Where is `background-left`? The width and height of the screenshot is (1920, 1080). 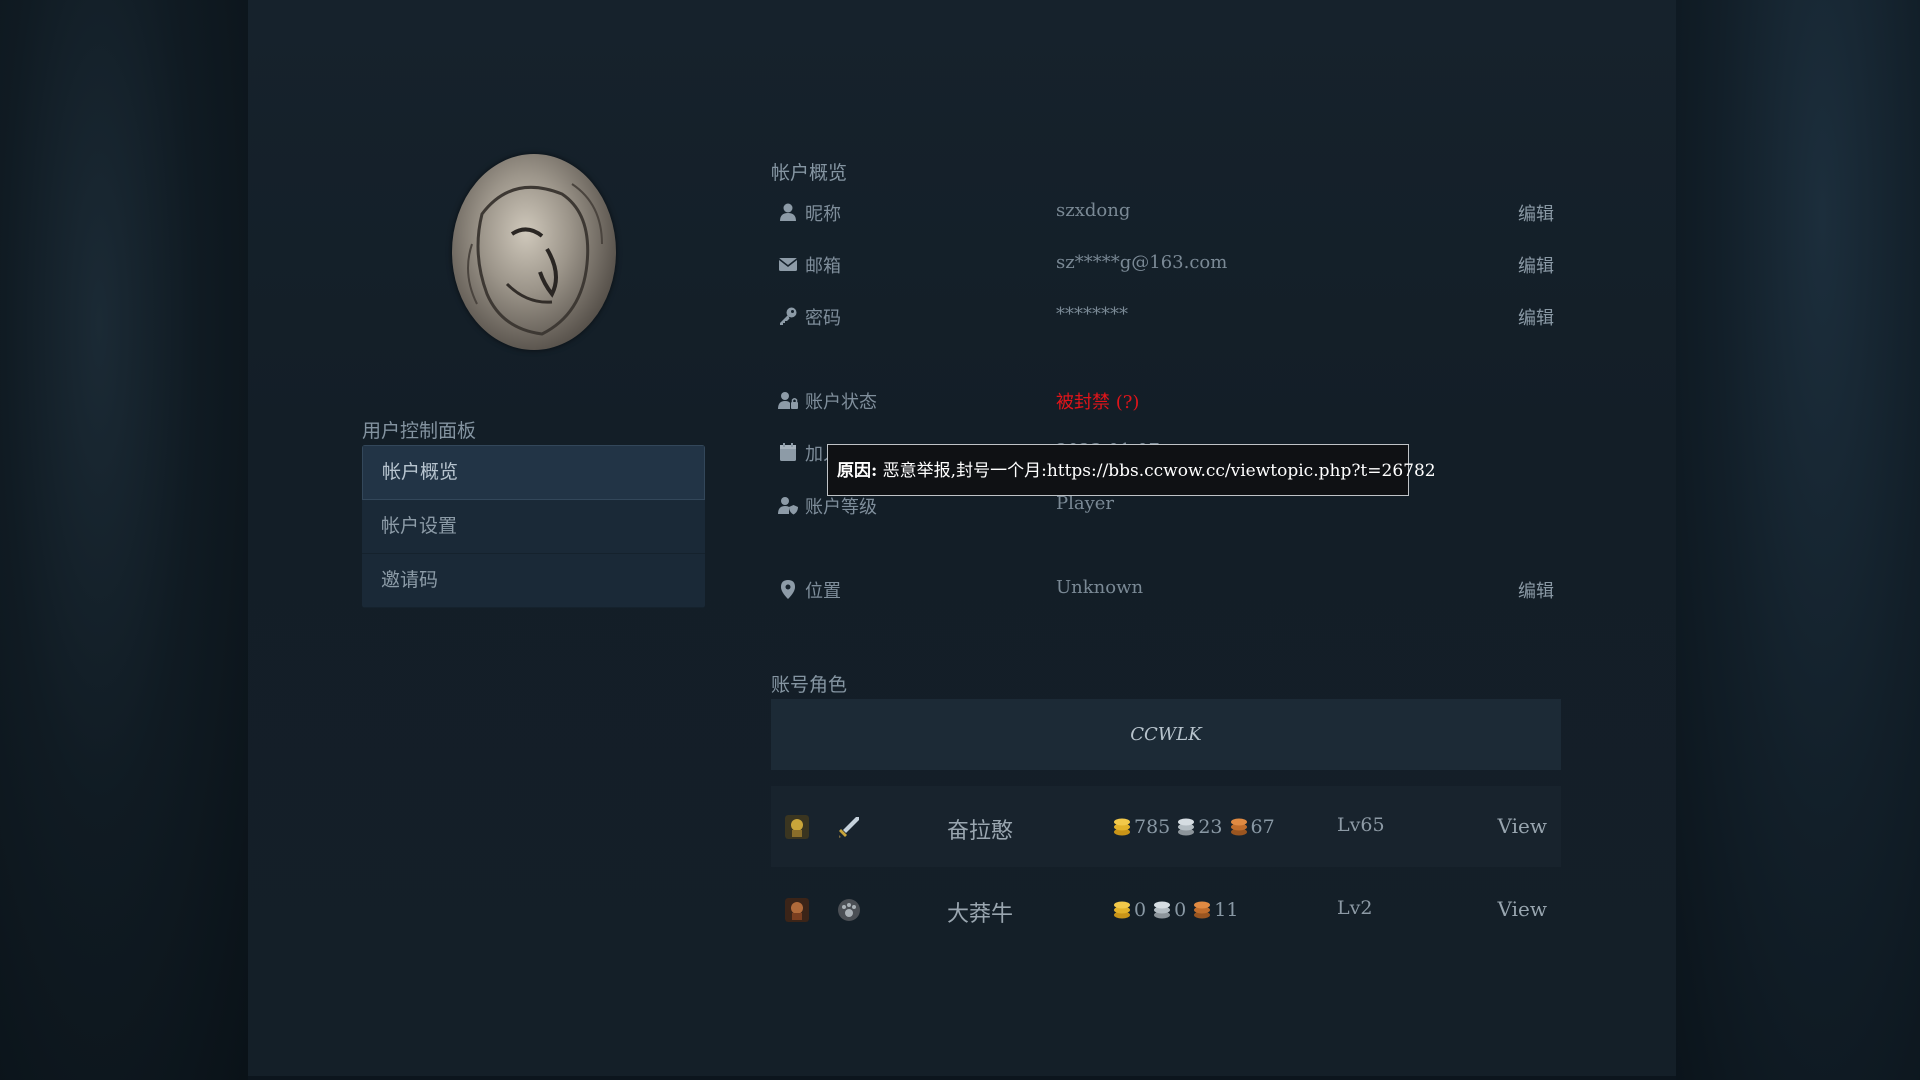
background-left is located at coordinates (124, 540).